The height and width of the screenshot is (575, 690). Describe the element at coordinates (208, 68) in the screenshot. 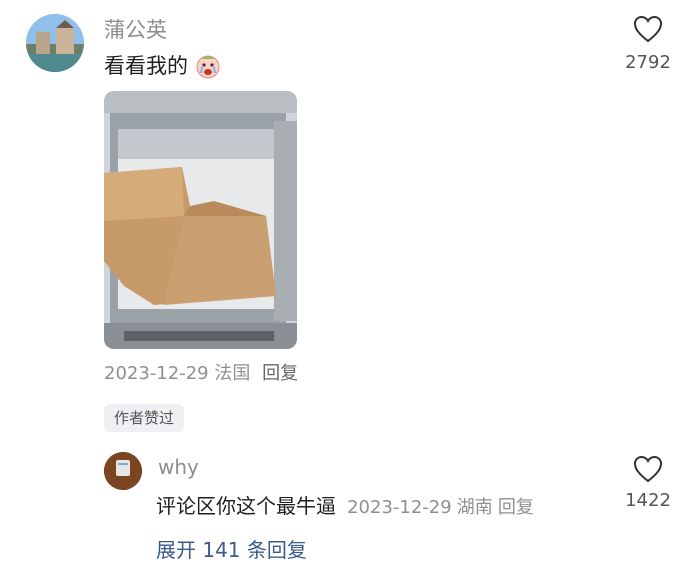

I see `crying-face-emoji-icon` at that location.